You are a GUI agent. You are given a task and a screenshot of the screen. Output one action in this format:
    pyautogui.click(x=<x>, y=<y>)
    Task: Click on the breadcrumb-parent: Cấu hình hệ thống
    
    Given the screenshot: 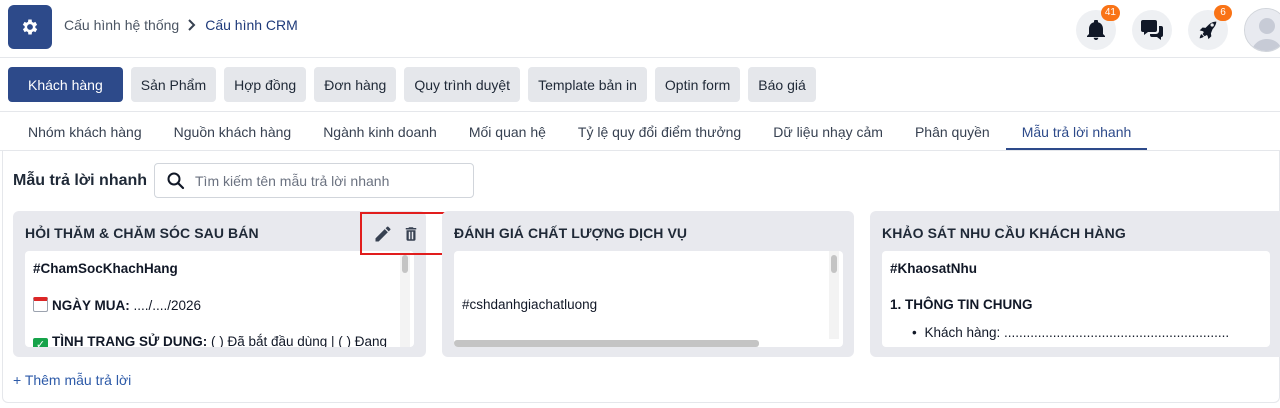 What is the action you would take?
    pyautogui.click(x=121, y=25)
    